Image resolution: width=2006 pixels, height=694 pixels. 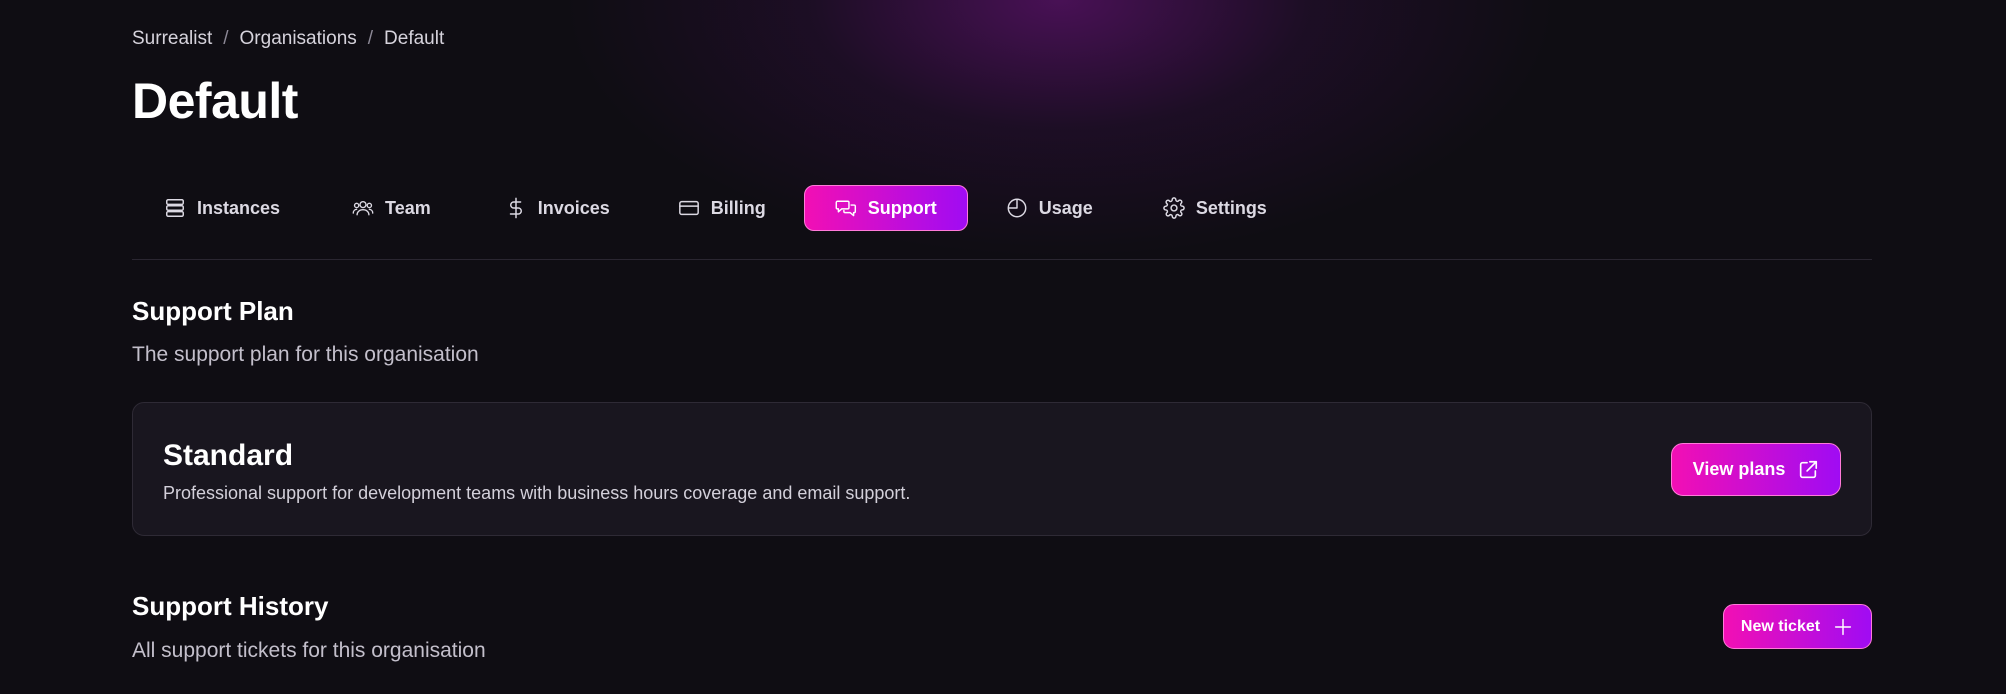 I want to click on new-ticket-button: New ticket, so click(x=1797, y=626).